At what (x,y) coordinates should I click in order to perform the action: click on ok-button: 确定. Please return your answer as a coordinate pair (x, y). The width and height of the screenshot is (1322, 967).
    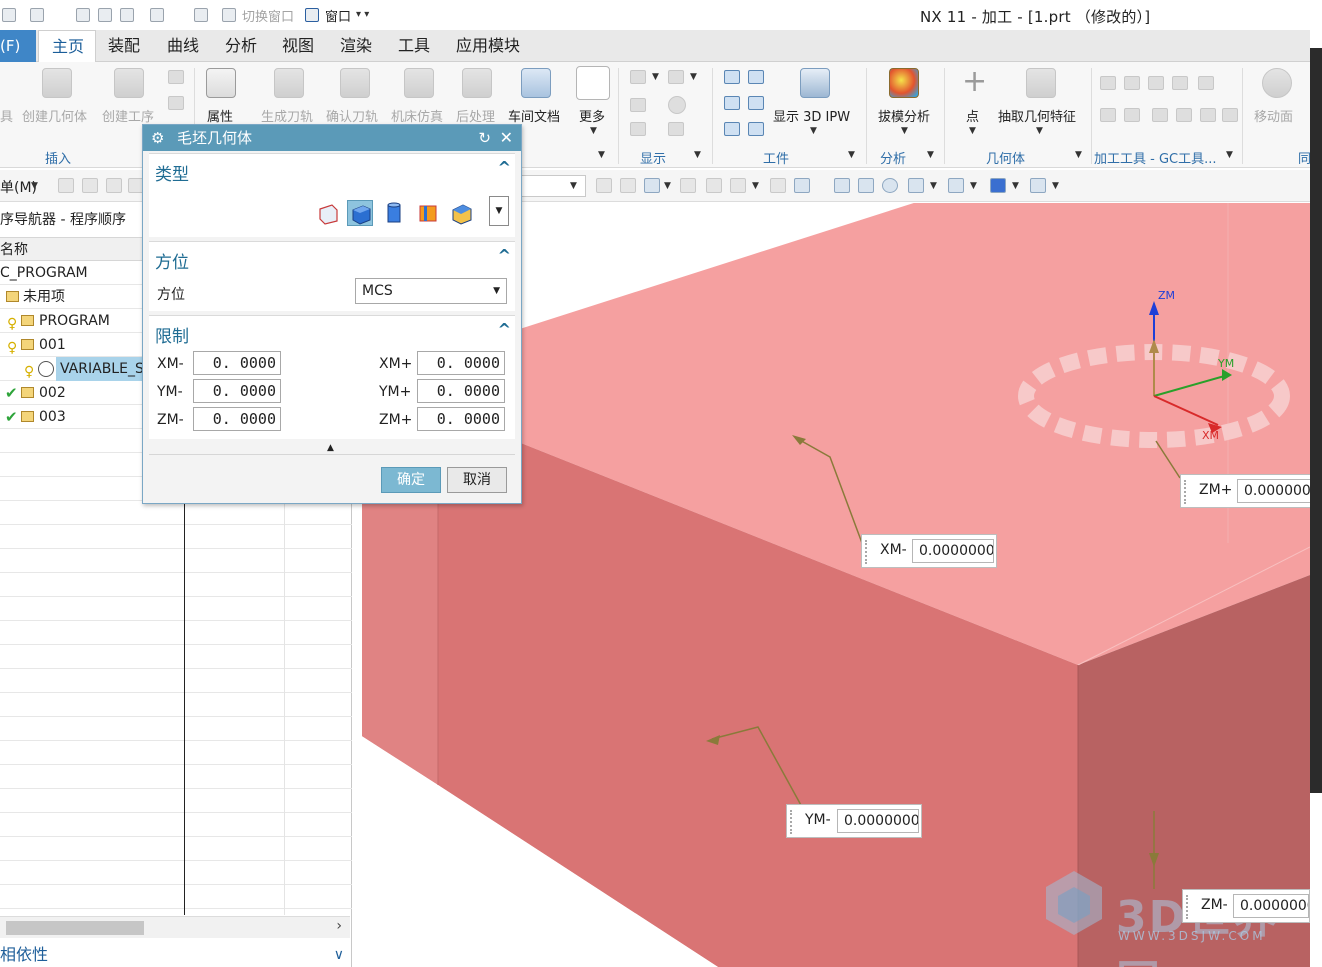
    Looking at the image, I should click on (411, 480).